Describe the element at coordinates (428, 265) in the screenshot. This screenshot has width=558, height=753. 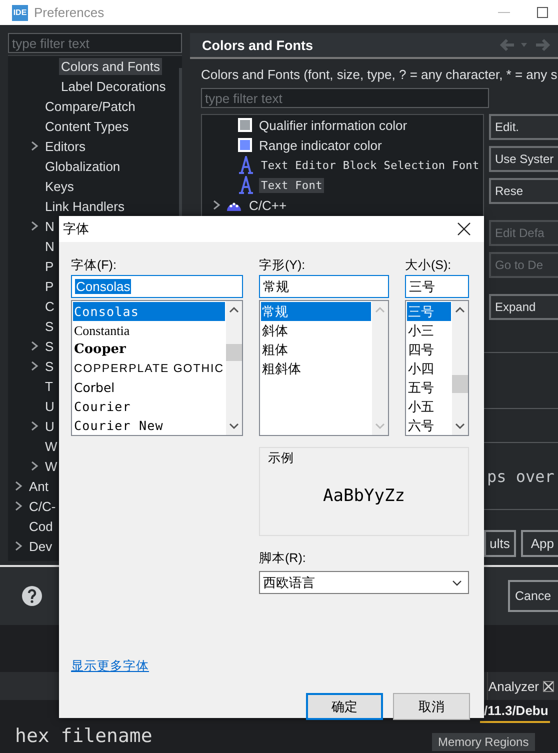
I see `field-label: 大小(S):` at that location.